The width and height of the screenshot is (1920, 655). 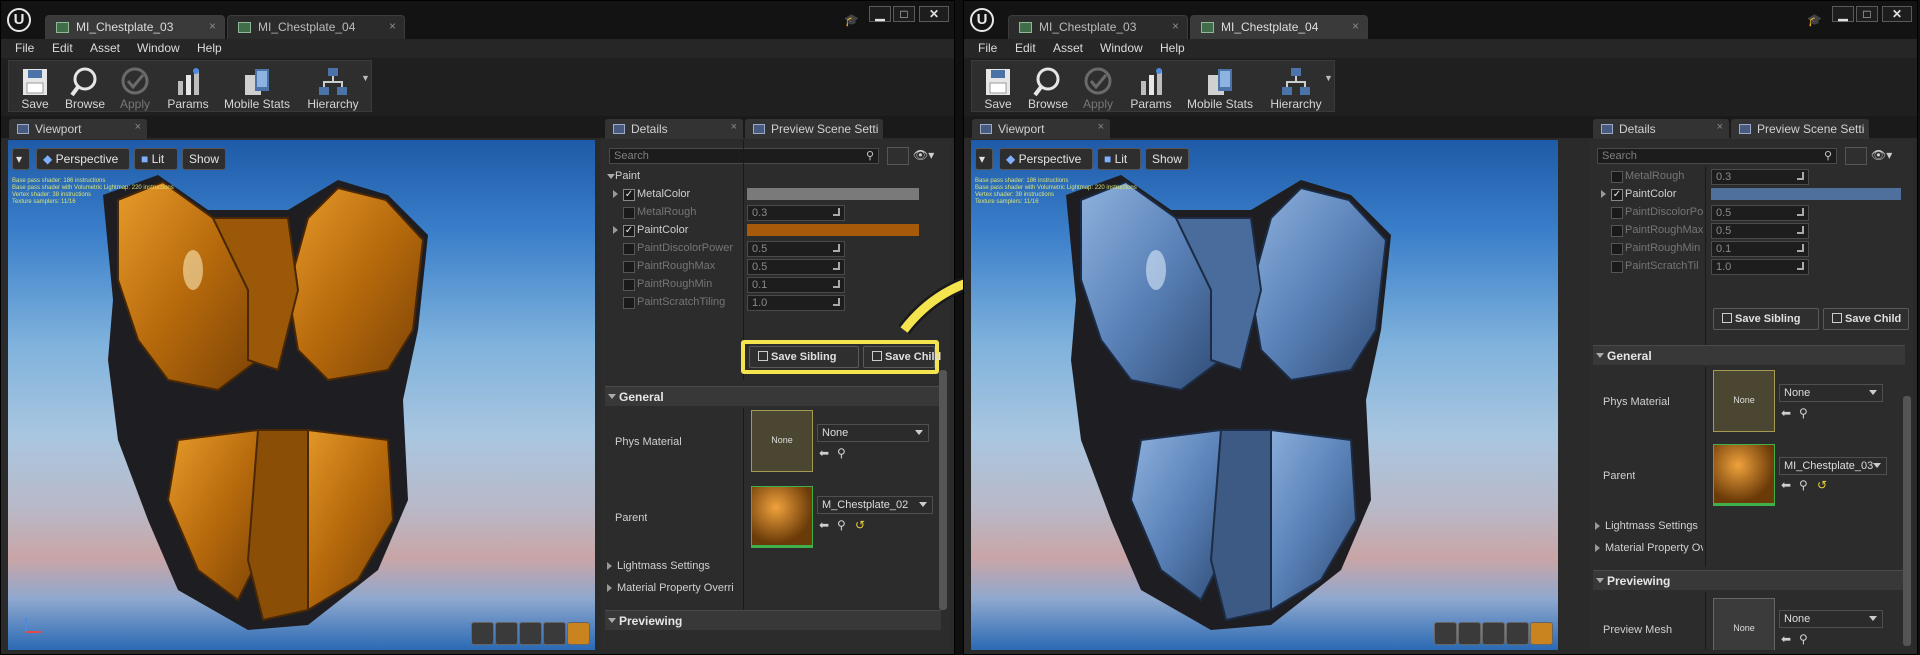 I want to click on browse-button: Browse, so click(x=1048, y=89).